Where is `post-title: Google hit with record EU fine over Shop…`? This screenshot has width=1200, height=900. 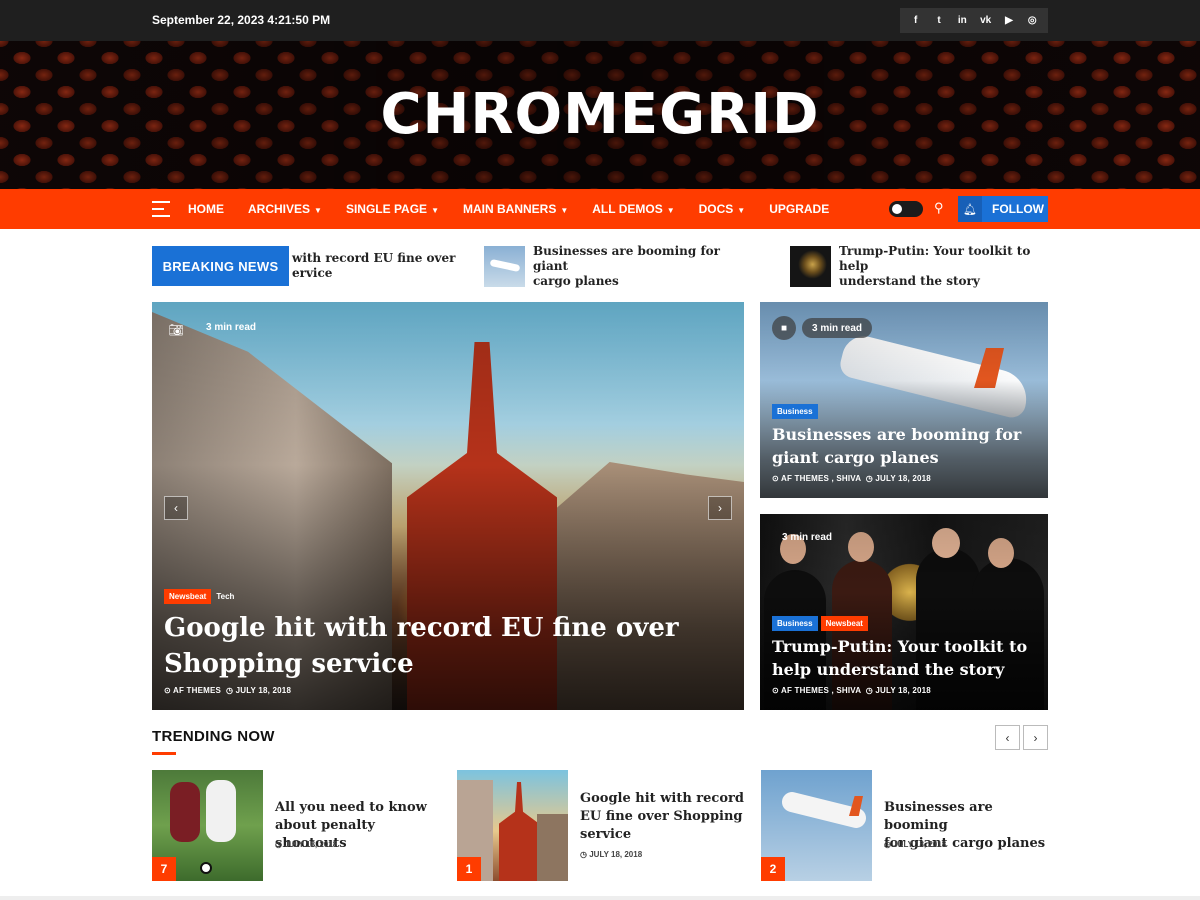 post-title: Google hit with record EU fine over Shop… is located at coordinates (421, 646).